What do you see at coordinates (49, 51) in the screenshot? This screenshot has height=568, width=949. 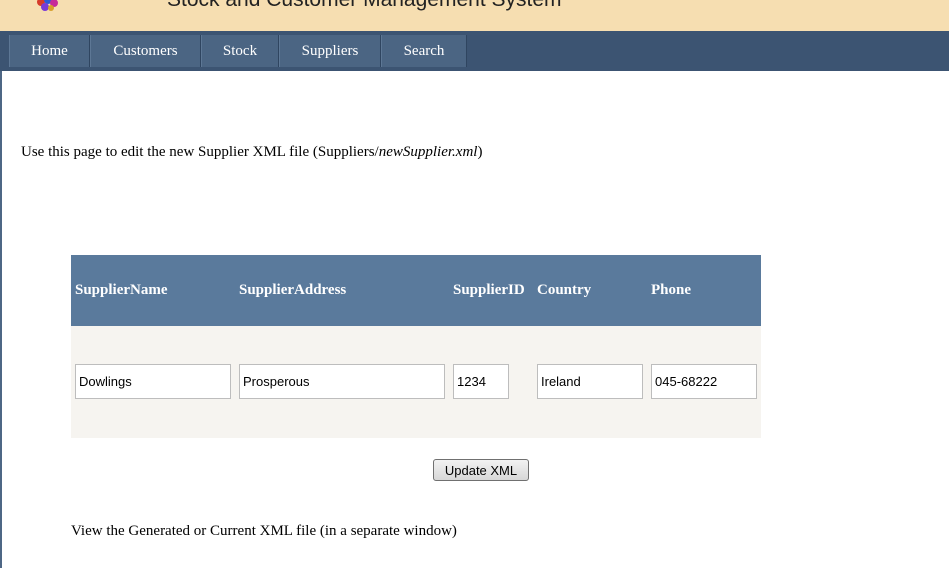 I see `nav-home: Home` at bounding box center [49, 51].